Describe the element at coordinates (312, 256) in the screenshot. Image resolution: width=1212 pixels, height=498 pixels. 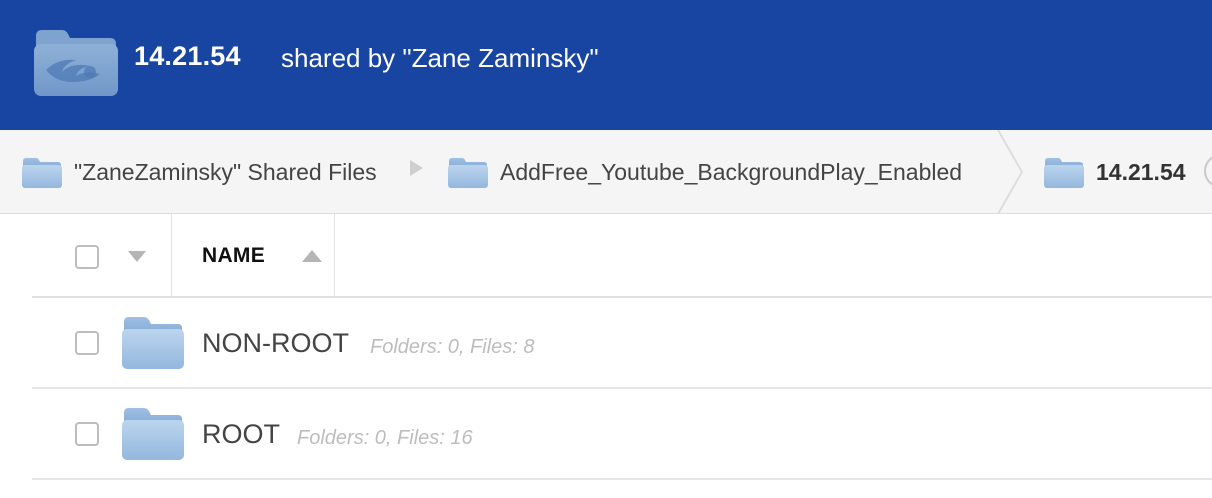
I see `sort-ascending-icon` at that location.